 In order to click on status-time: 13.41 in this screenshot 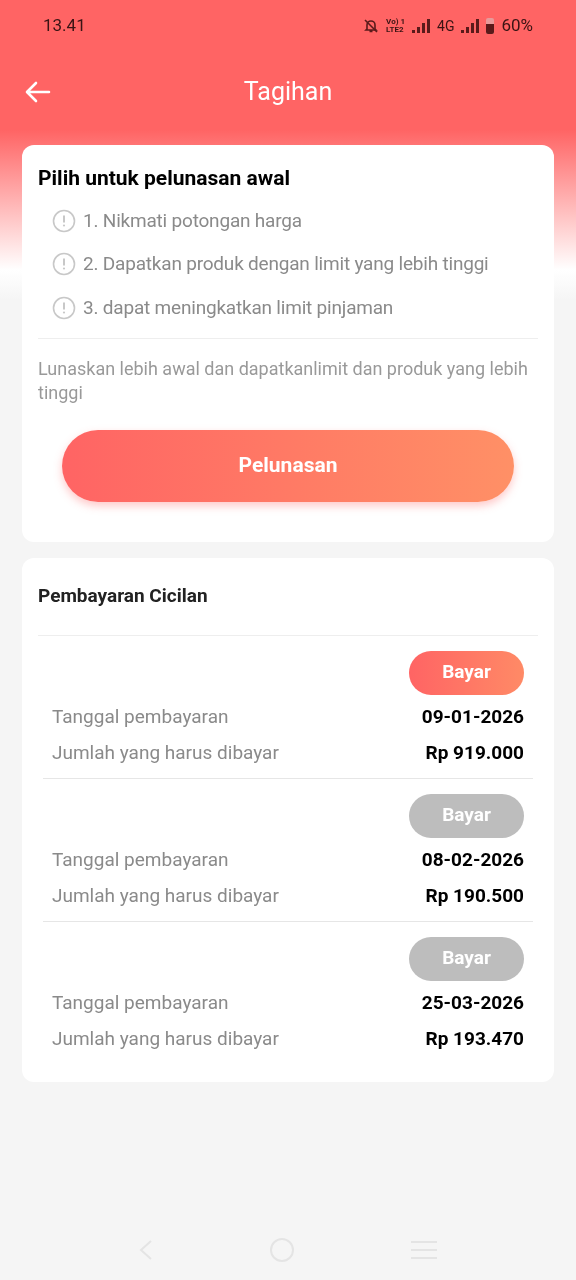, I will do `click(64, 26)`.